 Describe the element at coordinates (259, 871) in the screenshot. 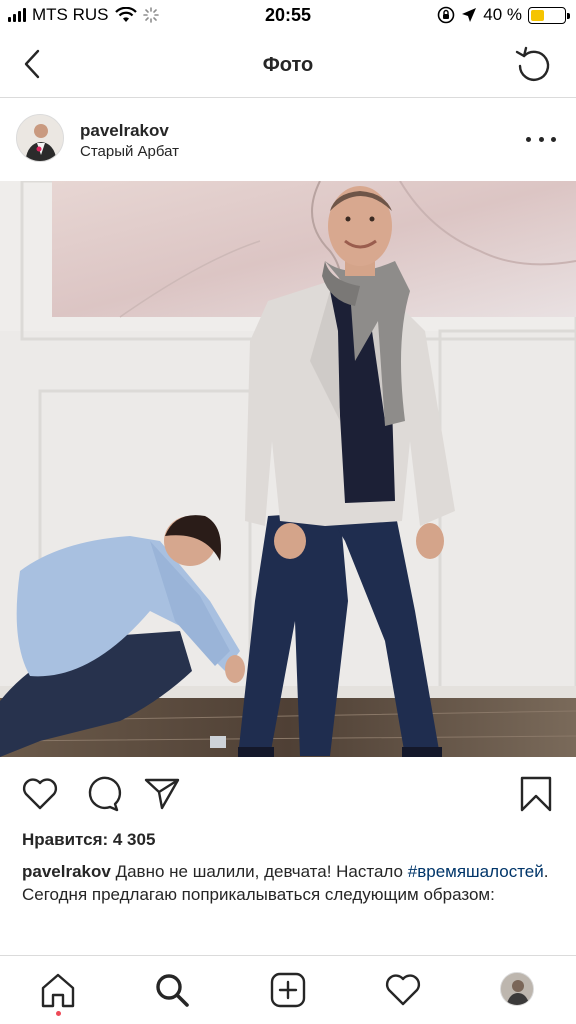

I see `caption-text: Давно не шалили, девчата! Настало` at that location.